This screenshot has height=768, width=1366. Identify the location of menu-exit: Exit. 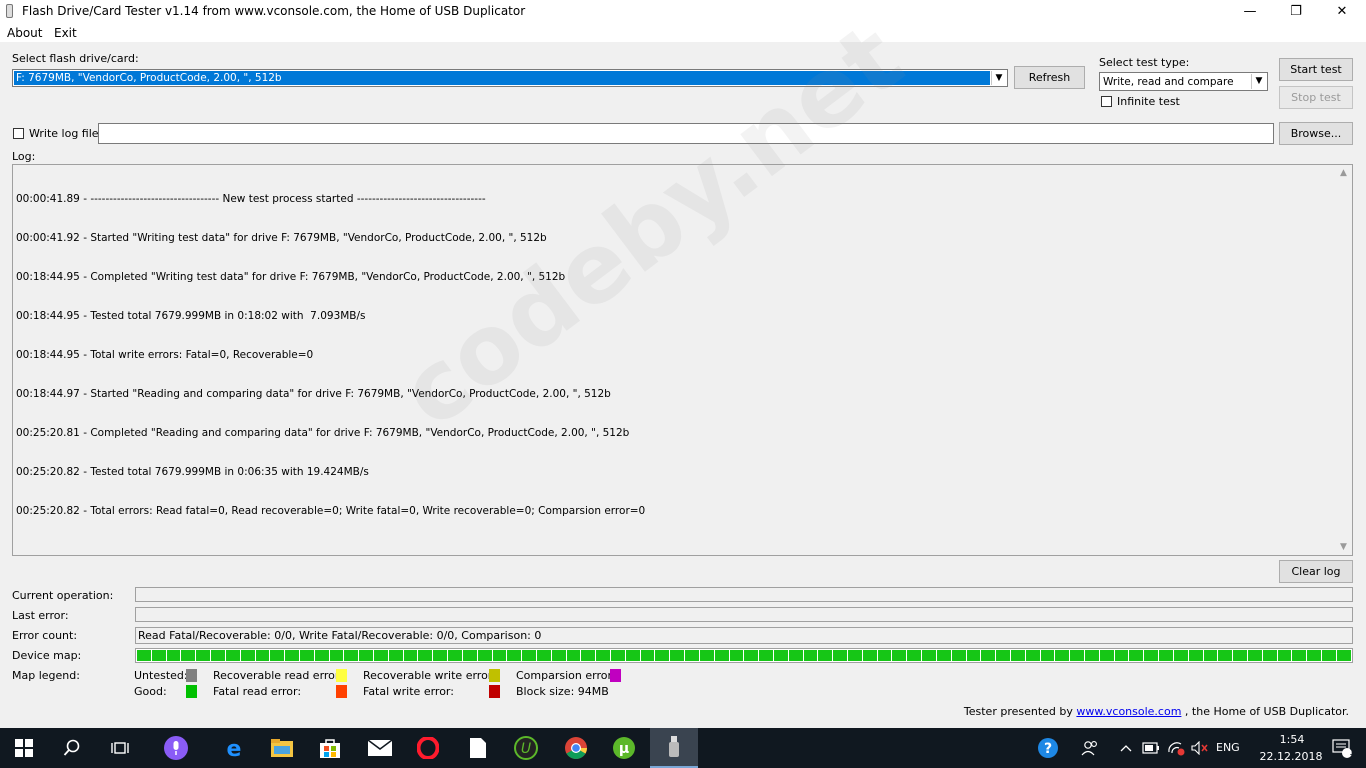
(65, 33).